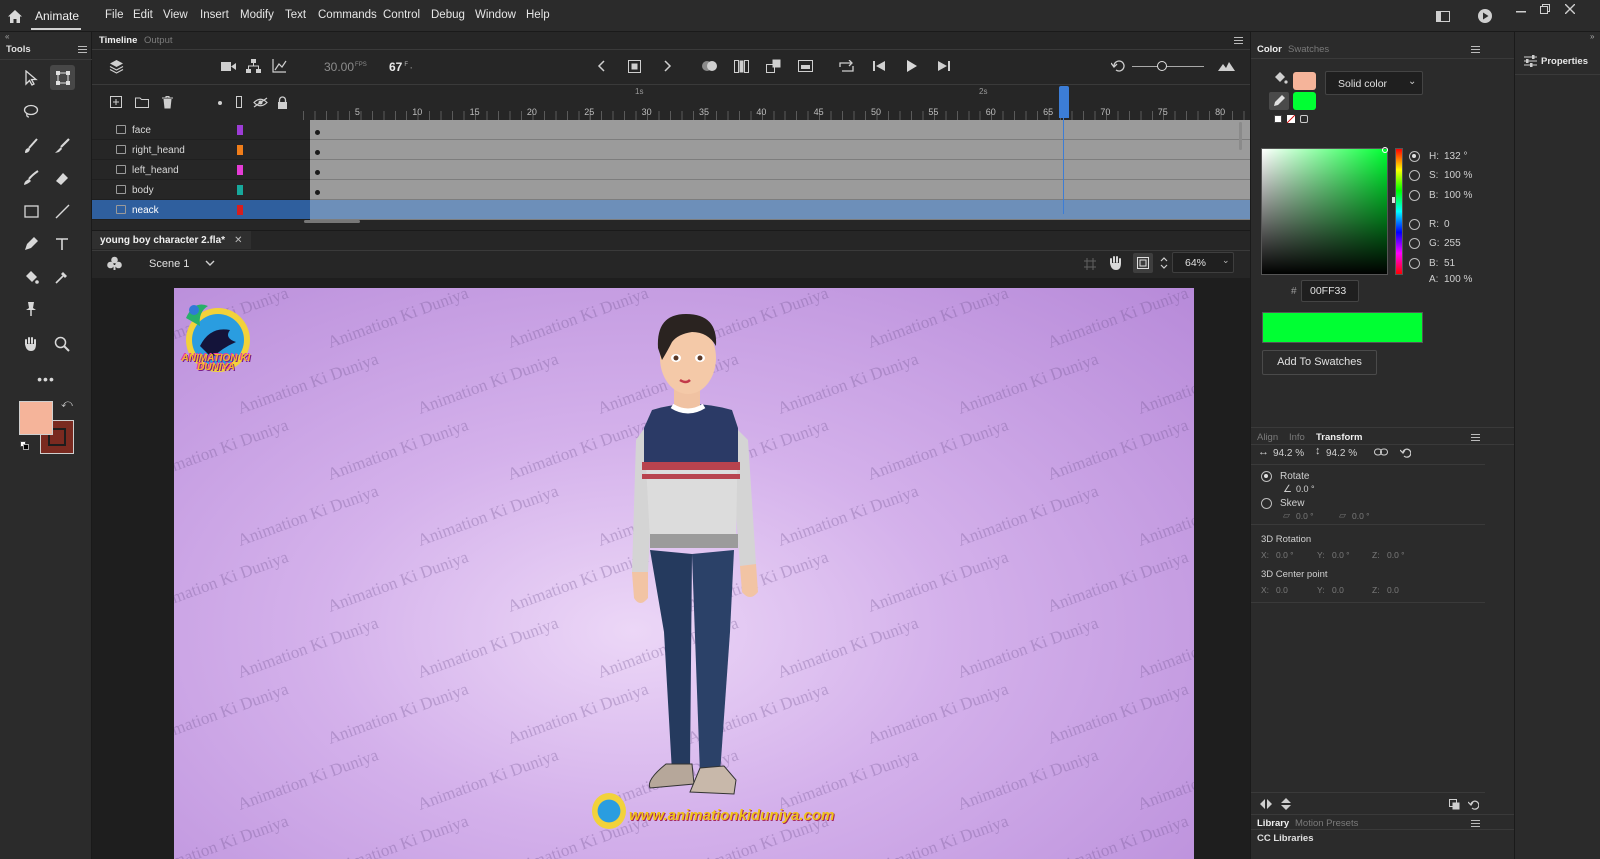 Image resolution: width=1600 pixels, height=859 pixels. What do you see at coordinates (601, 66) in the screenshot?
I see `prev-keyframe-icon` at bounding box center [601, 66].